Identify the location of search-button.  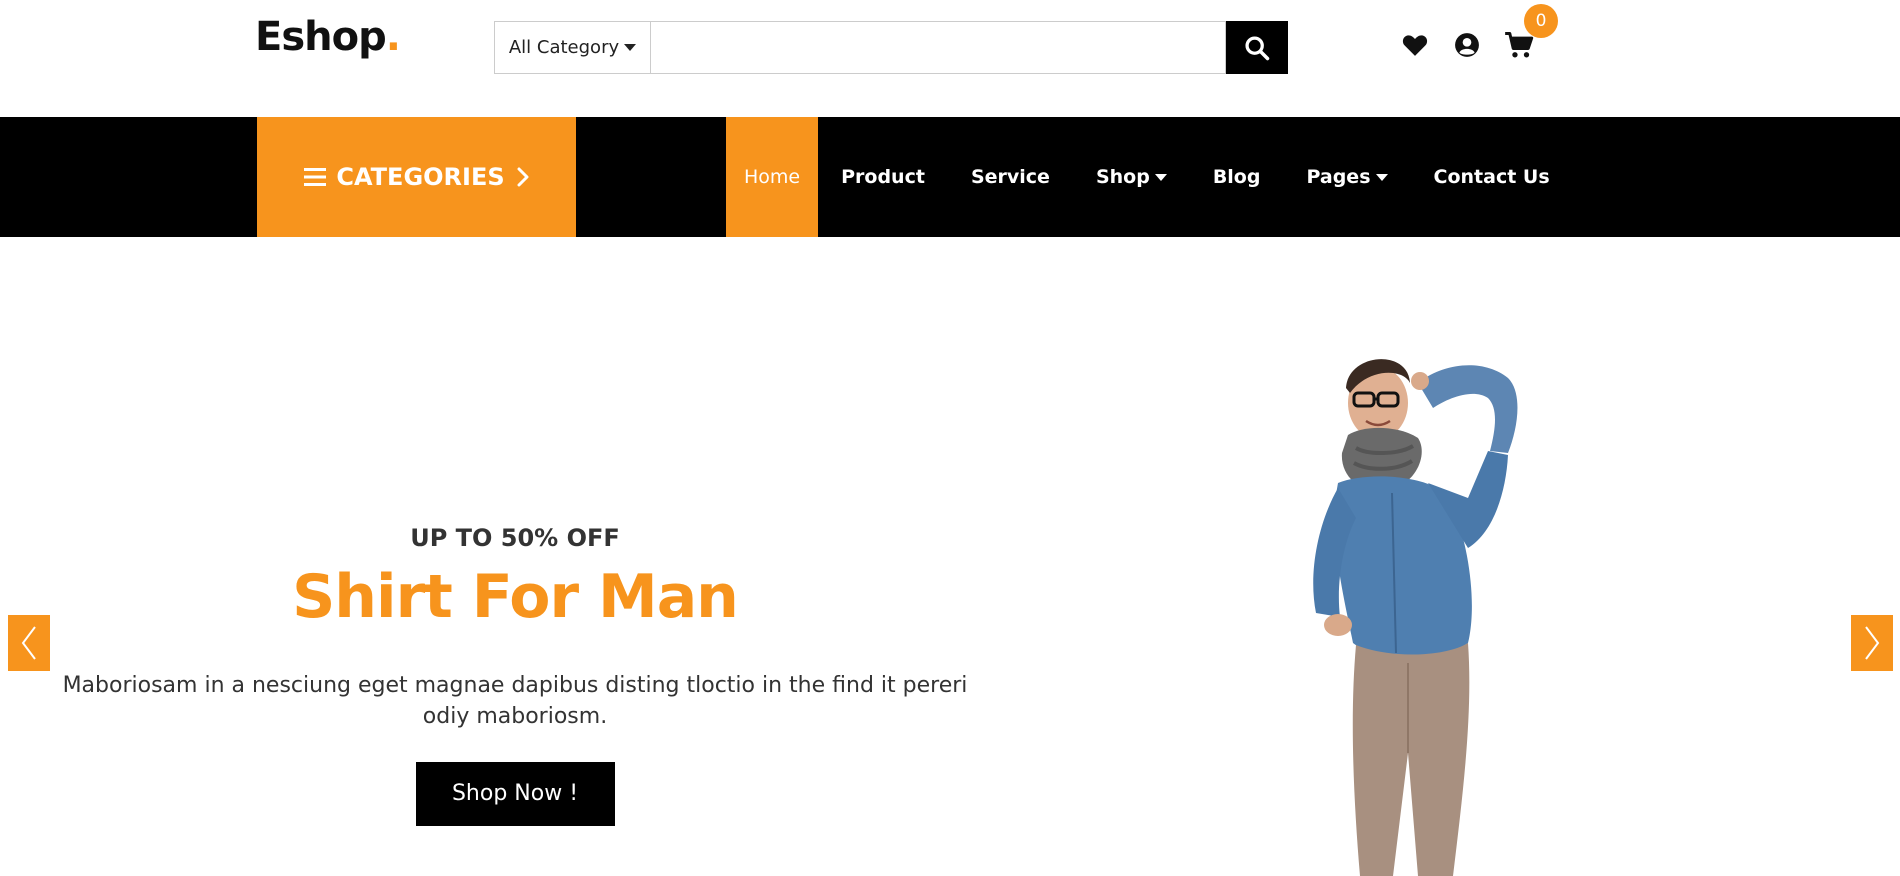
(1257, 47).